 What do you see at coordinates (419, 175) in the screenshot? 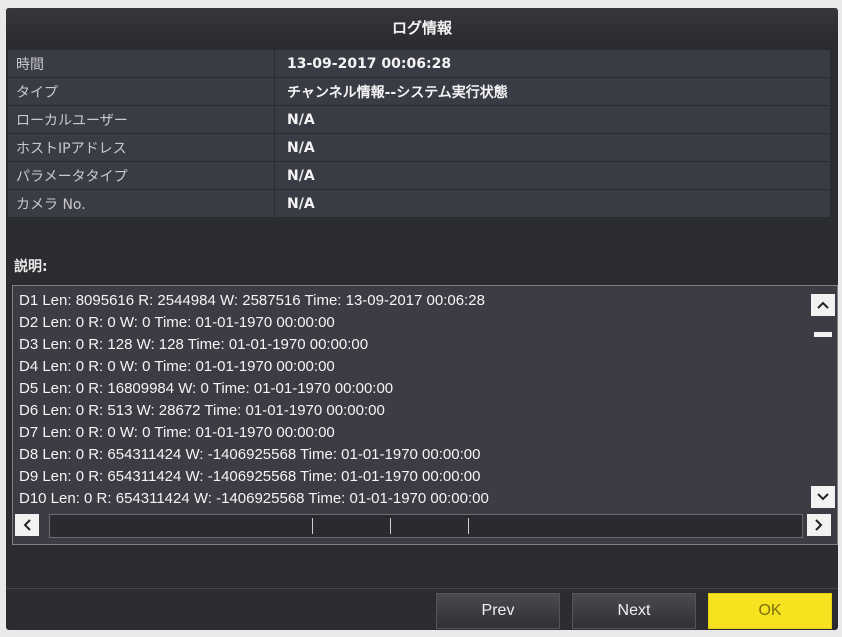
I see `info-row-parameter-type: パラメータタイプ N/A` at bounding box center [419, 175].